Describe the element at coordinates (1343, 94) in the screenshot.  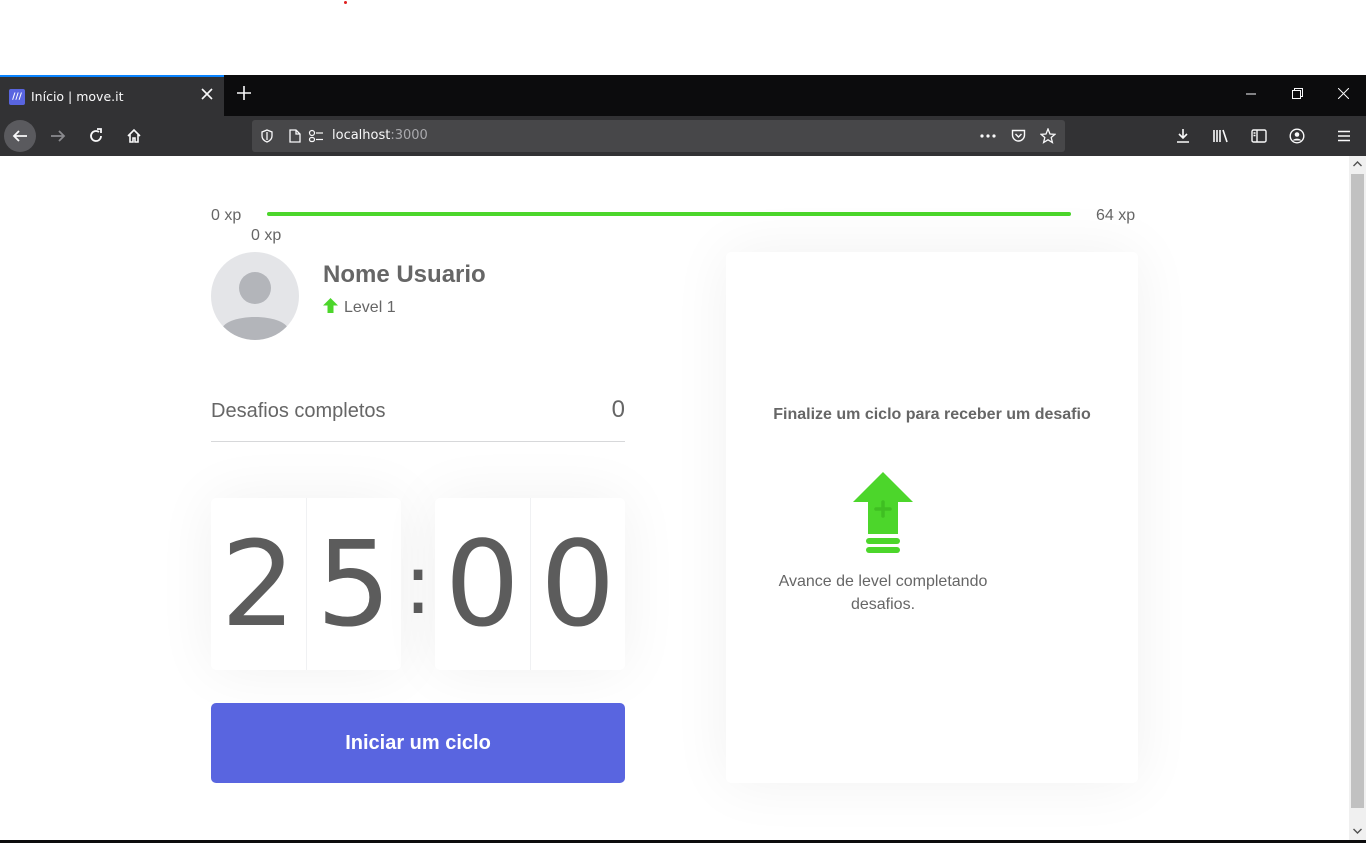
I see `window-close-icon` at that location.